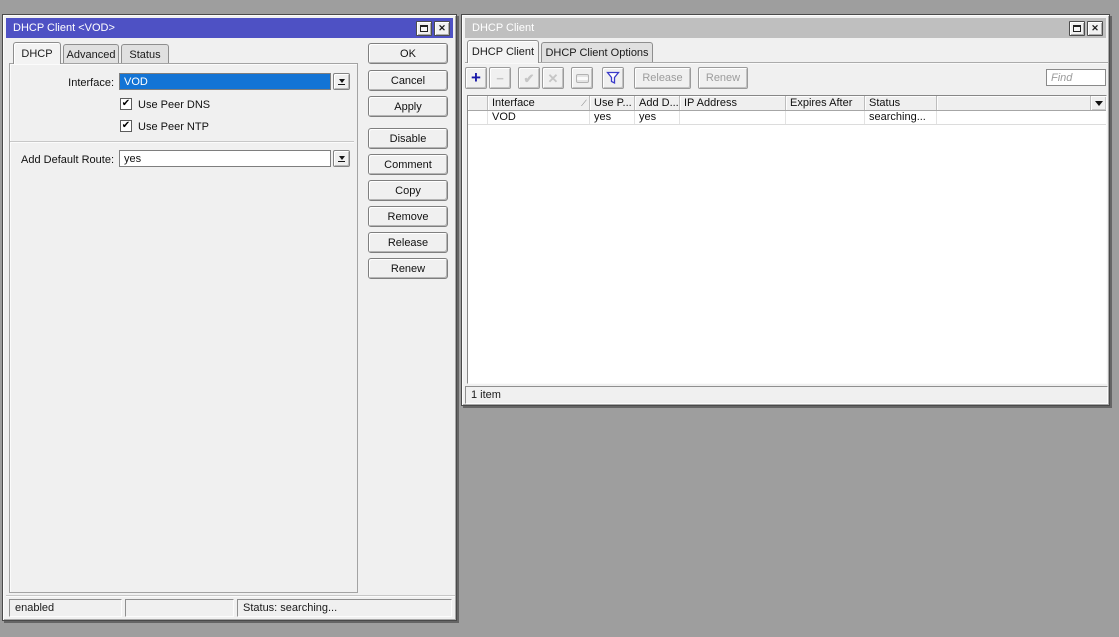 Image resolution: width=1119 pixels, height=637 pixels. What do you see at coordinates (584, 103) in the screenshot?
I see `sort-asc-icon: ∕` at bounding box center [584, 103].